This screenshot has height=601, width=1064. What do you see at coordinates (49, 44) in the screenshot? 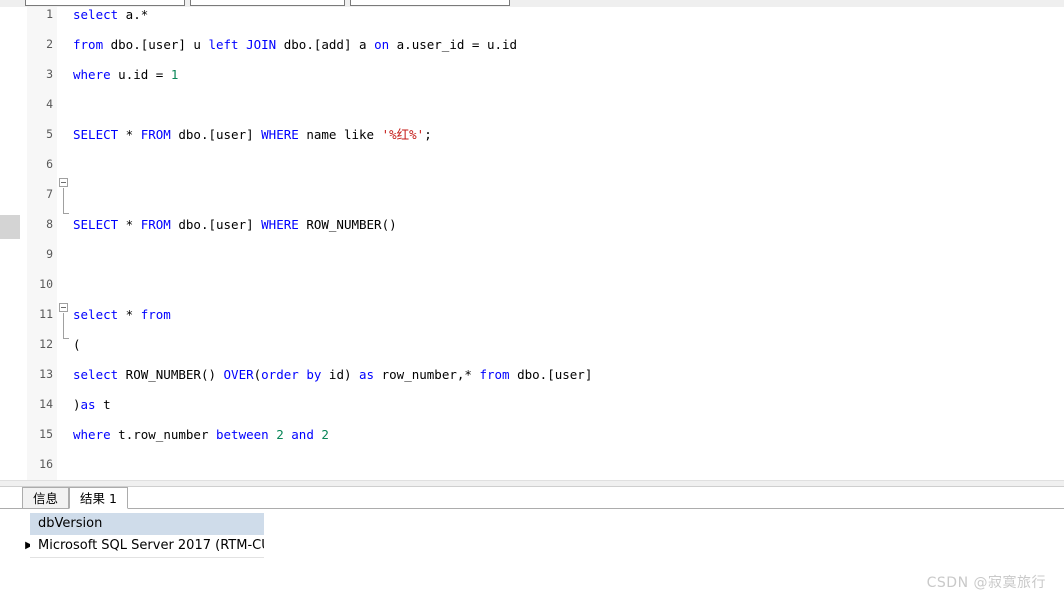
I see `line-number: 2` at bounding box center [49, 44].